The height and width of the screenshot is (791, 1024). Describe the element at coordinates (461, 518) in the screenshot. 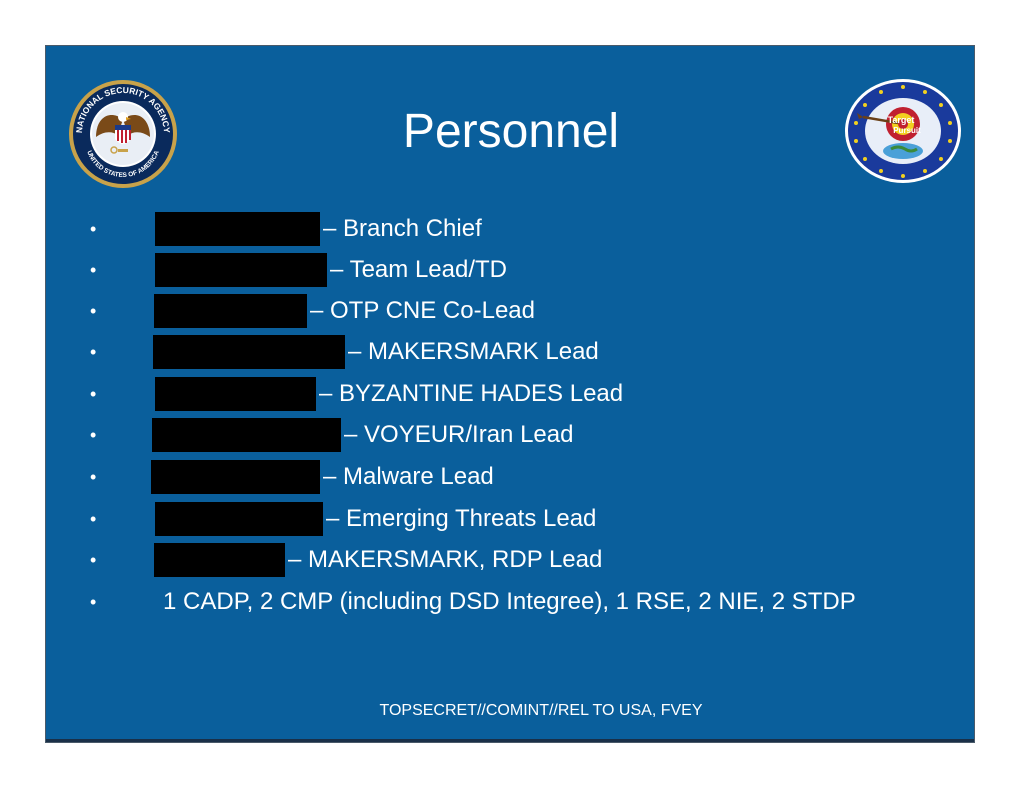

I see `role-text: – Emerging Threats Lead` at that location.